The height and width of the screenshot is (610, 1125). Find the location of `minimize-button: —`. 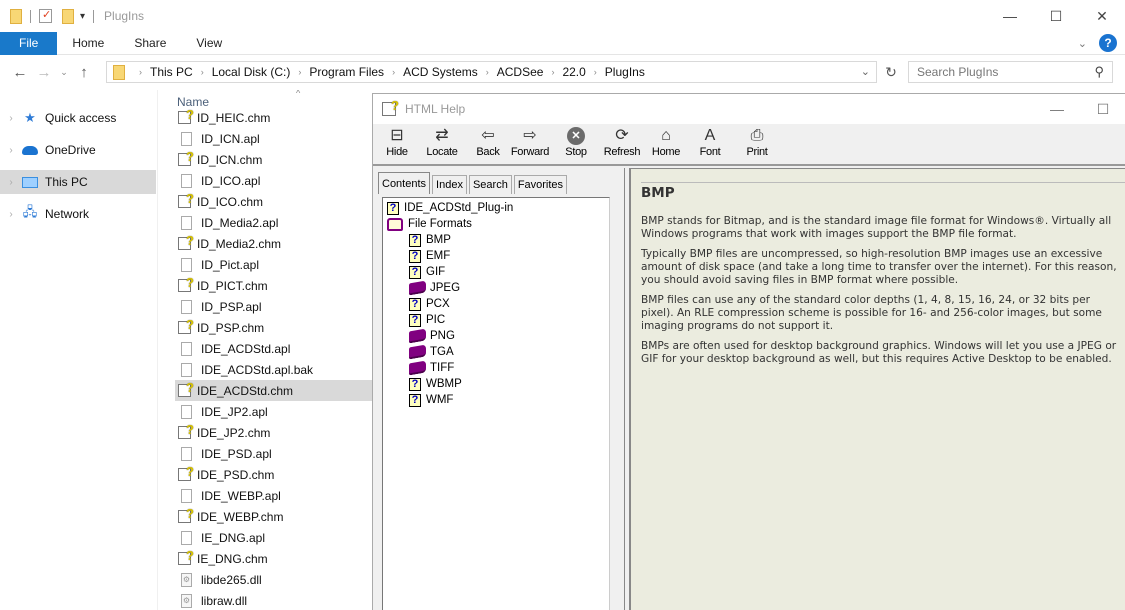

minimize-button: — is located at coordinates (1010, 16).